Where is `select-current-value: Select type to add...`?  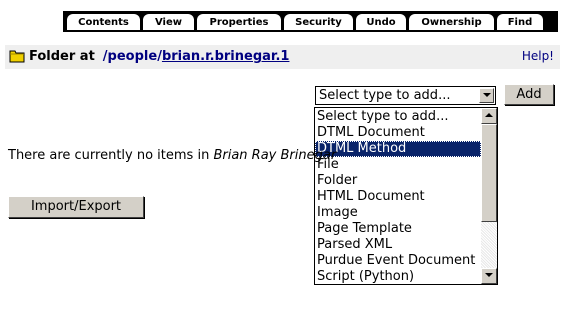 select-current-value: Select type to add... is located at coordinates (385, 95).